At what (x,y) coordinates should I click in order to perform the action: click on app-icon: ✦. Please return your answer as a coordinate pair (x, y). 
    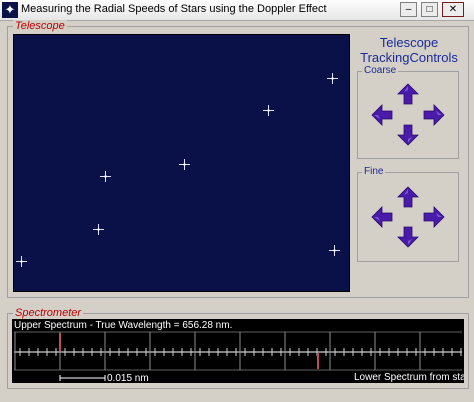
    Looking at the image, I should click on (10, 10).